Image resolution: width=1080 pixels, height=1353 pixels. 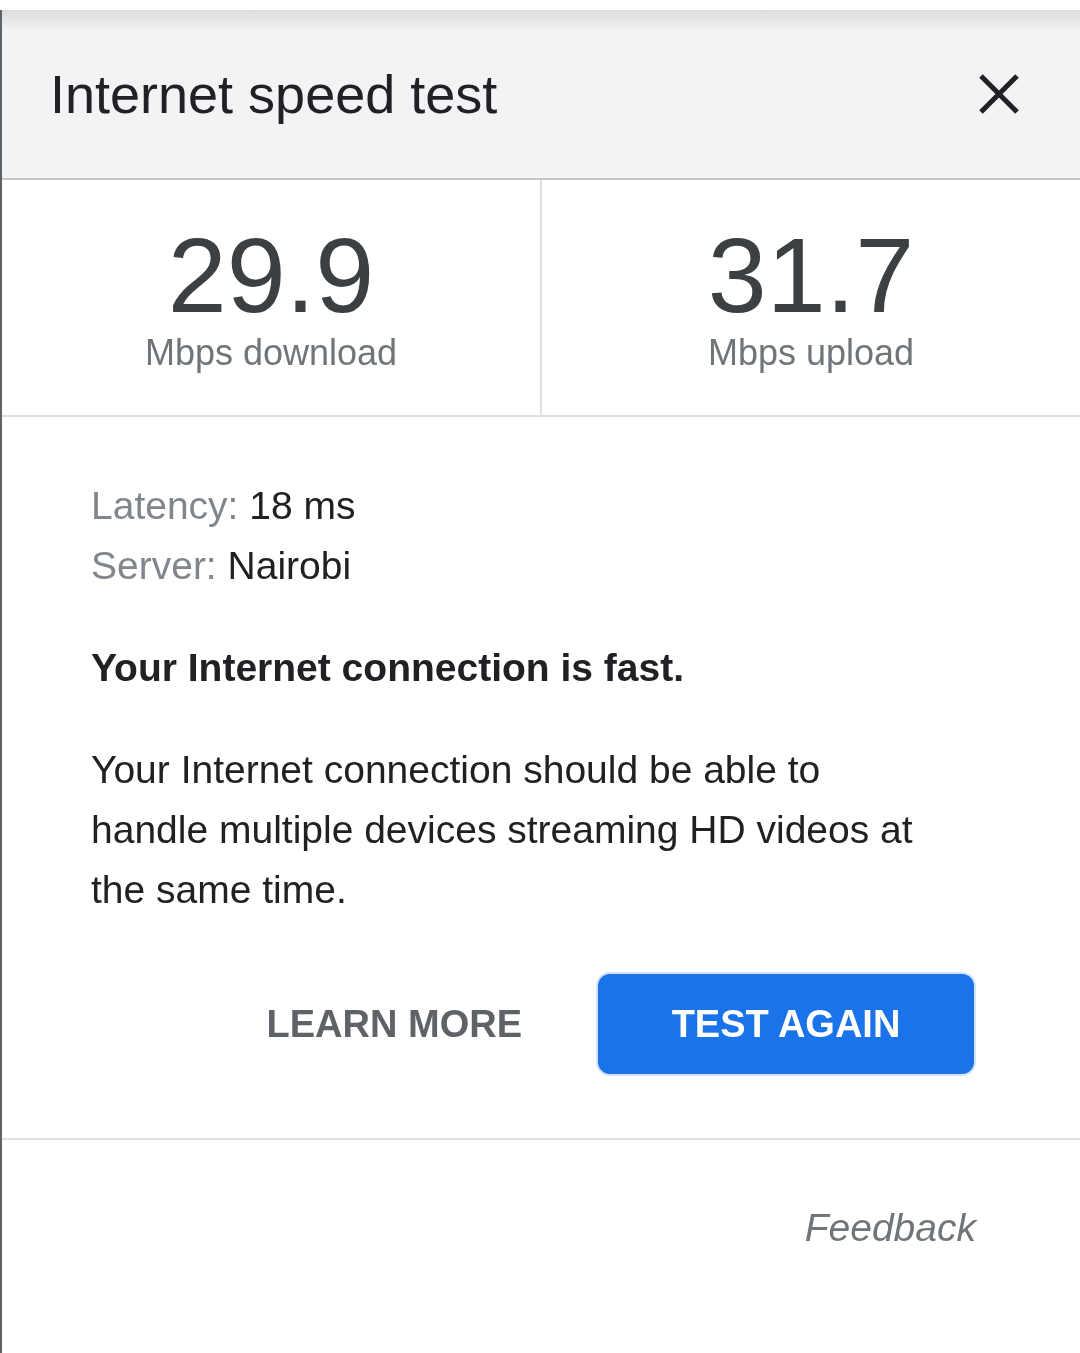 What do you see at coordinates (890, 1228) in the screenshot?
I see `feedback-link: Feedback` at bounding box center [890, 1228].